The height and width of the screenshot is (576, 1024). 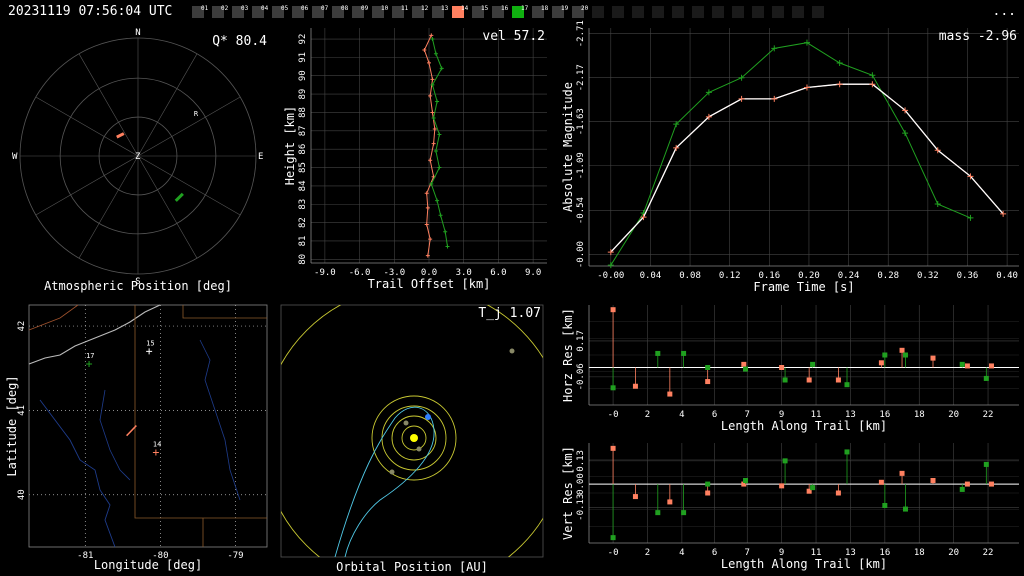 I want to click on y-axis-label: Vert Res [km], so click(x=568, y=493).